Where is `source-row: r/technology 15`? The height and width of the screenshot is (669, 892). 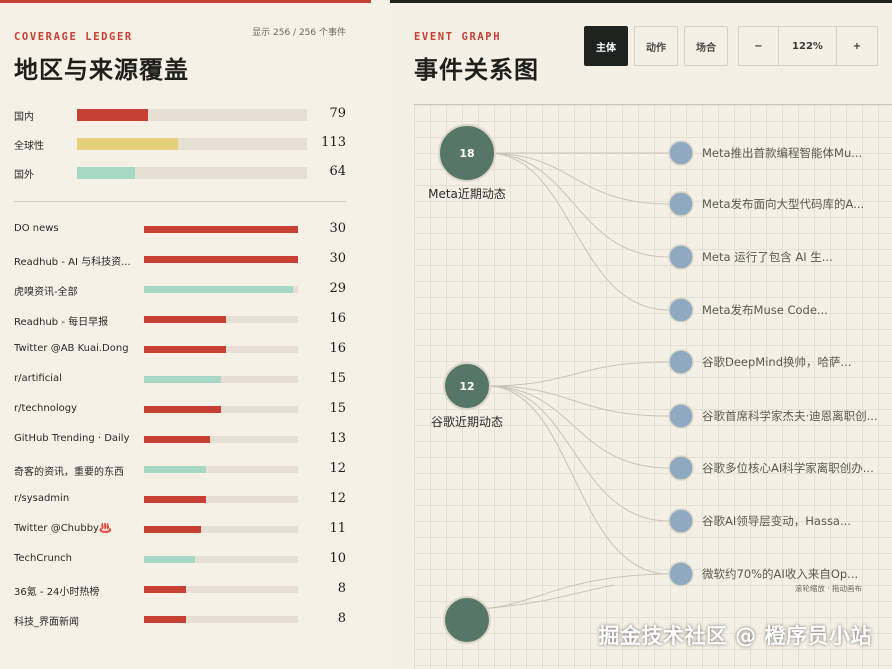 source-row: r/technology 15 is located at coordinates (180, 409).